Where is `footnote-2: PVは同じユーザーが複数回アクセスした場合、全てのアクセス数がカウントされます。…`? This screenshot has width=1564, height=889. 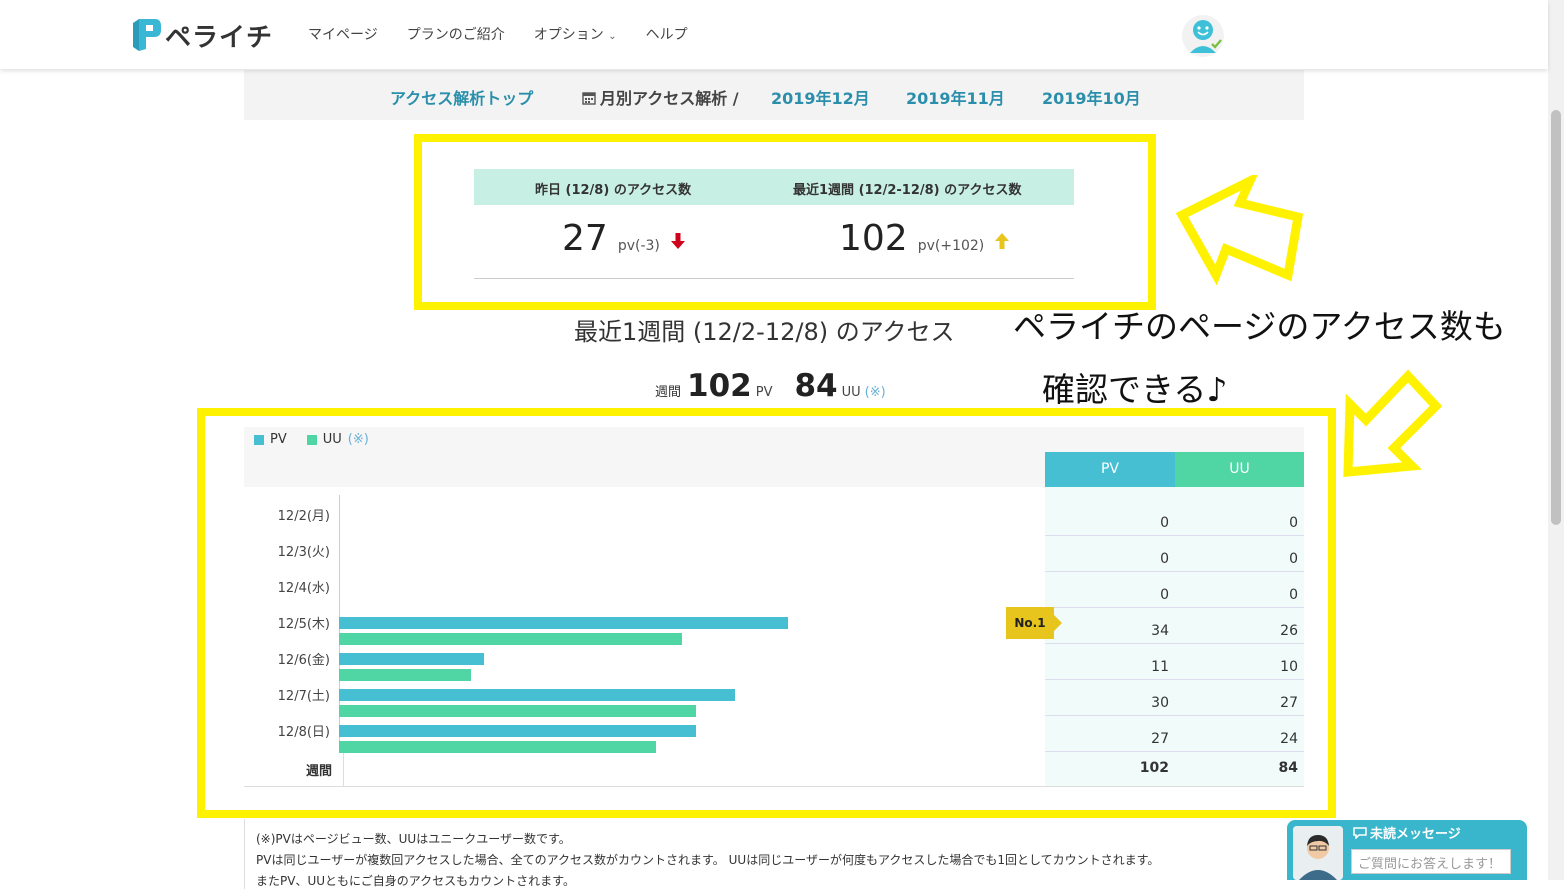
footnote-2: PVは同じユーザーが複数回アクセスした場合、全てのアクセス数がカウントされます。… is located at coordinates (708, 860).